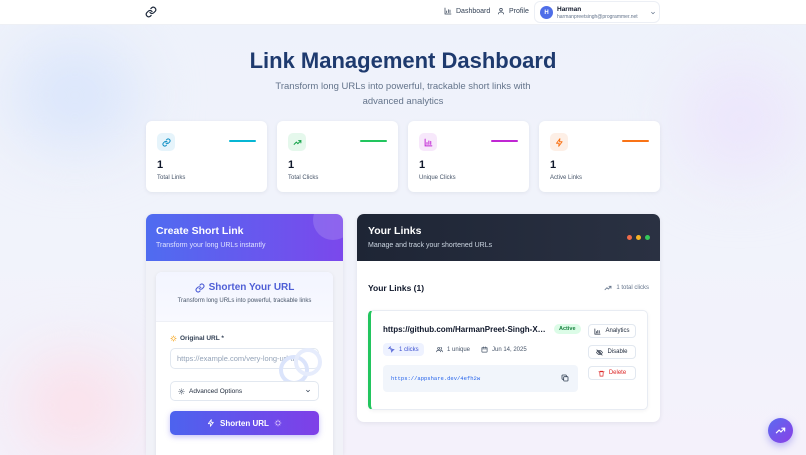 The height and width of the screenshot is (455, 806). I want to click on eye-off-icon, so click(600, 352).